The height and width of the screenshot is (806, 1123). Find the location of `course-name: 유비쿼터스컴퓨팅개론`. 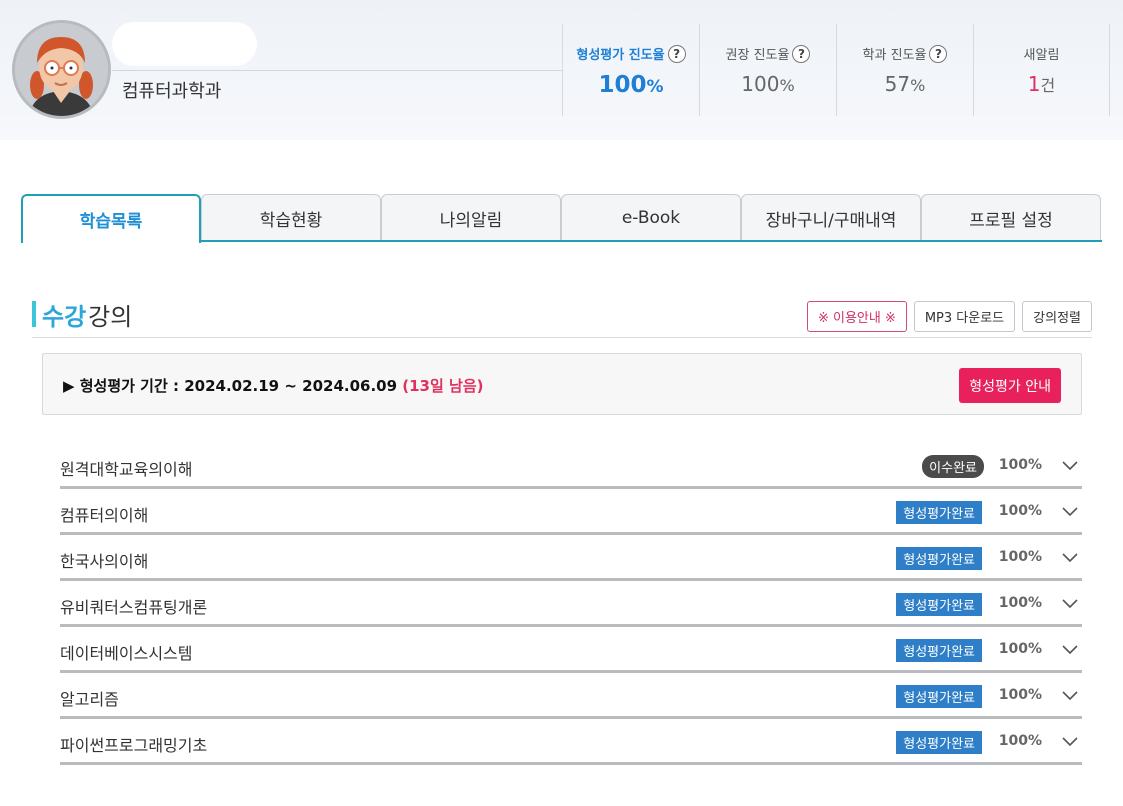

course-name: 유비쿼터스컴퓨팅개론 is located at coordinates (133, 606).